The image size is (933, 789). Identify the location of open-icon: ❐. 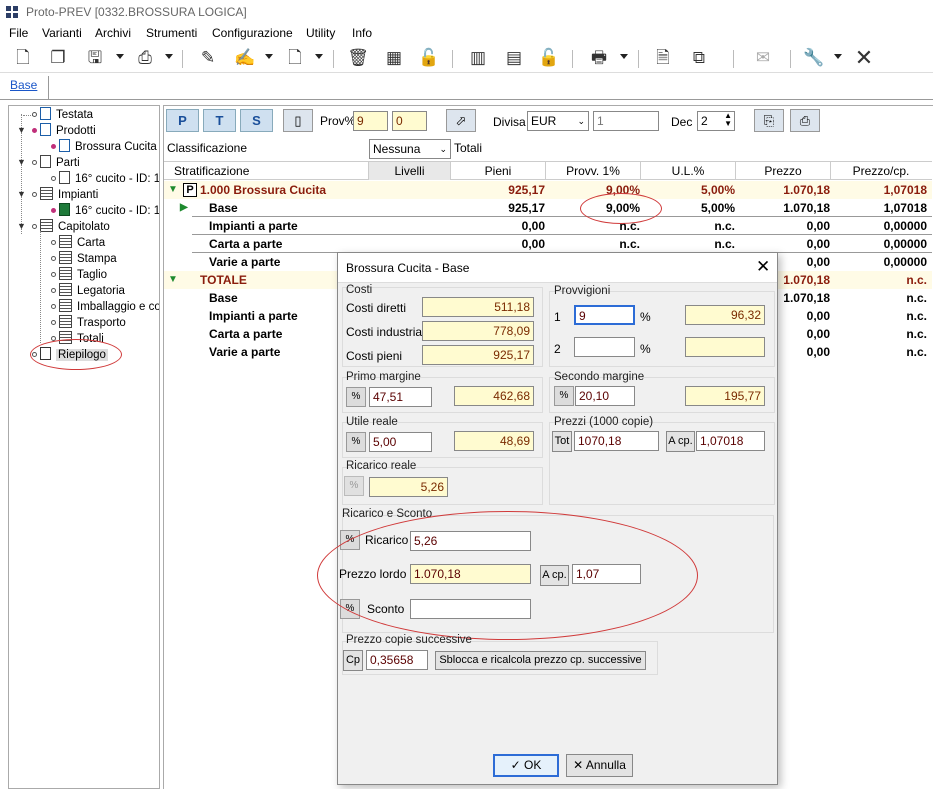
(58, 58).